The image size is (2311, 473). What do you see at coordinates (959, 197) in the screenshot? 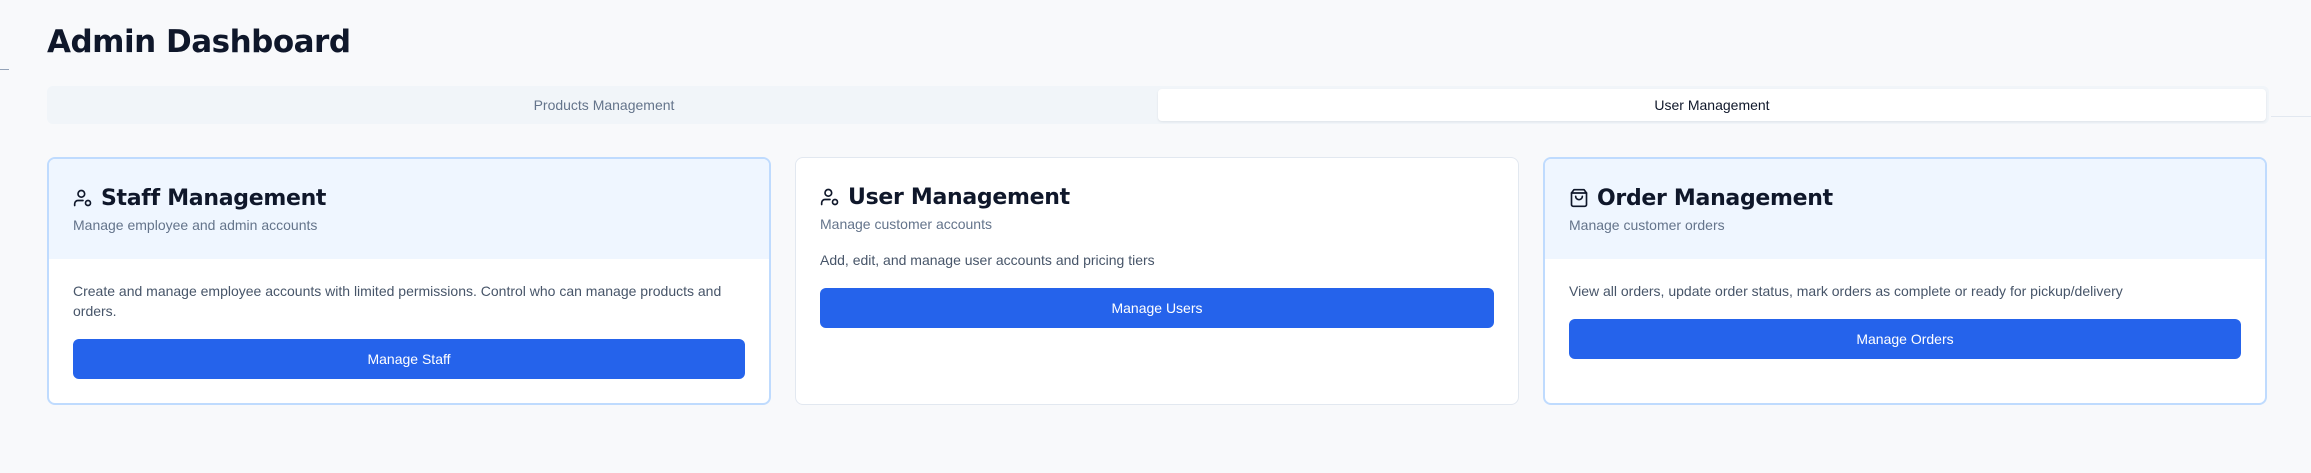
I see `card-title: User Management` at bounding box center [959, 197].